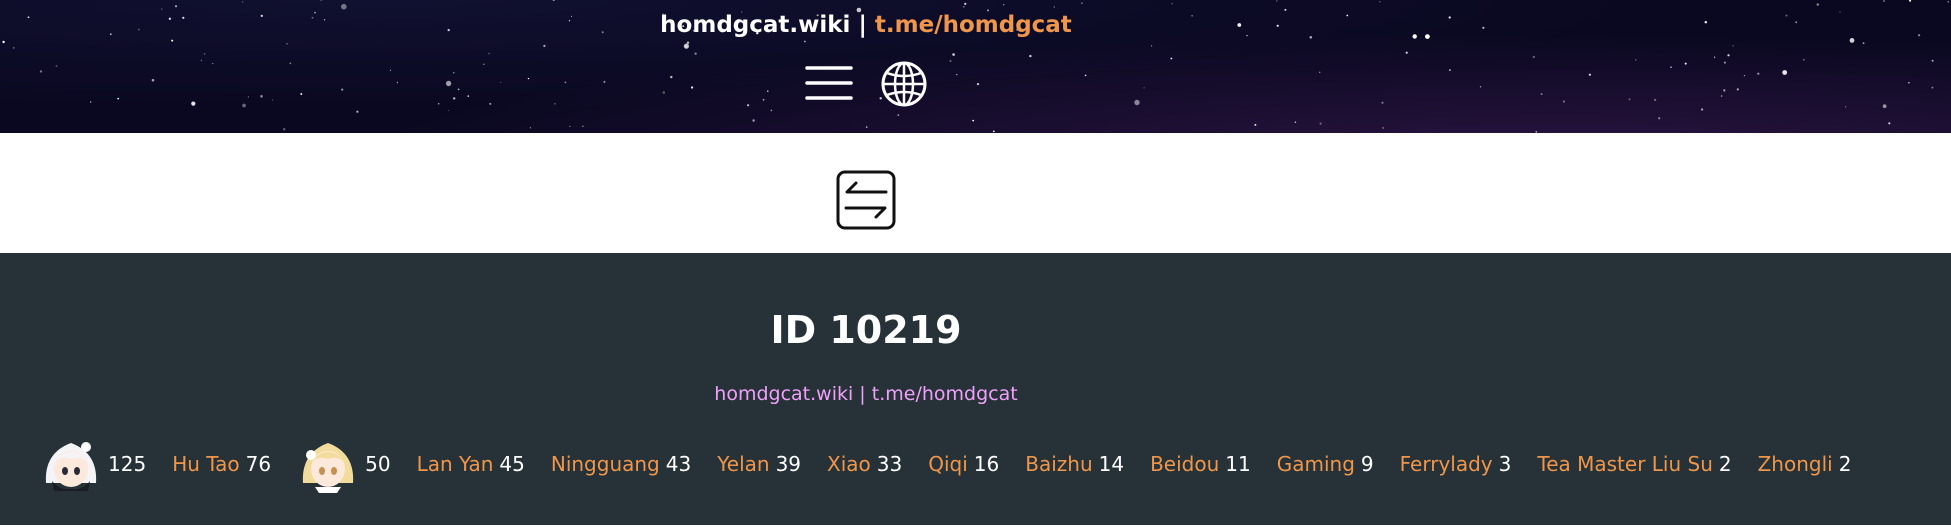  What do you see at coordinates (1446, 464) in the screenshot?
I see `character-name: Ferrylady` at bounding box center [1446, 464].